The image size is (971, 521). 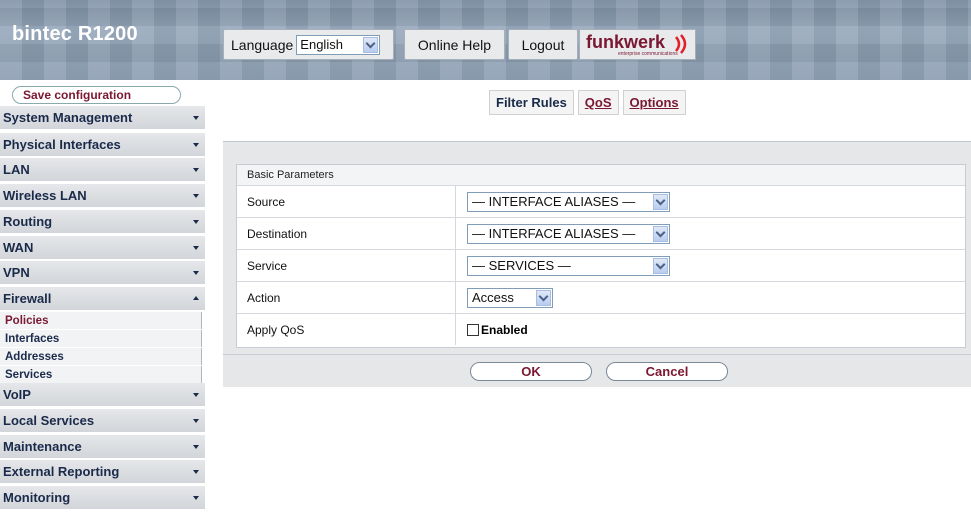 What do you see at coordinates (17, 394) in the screenshot?
I see `sidebar-item-label: VoIP` at bounding box center [17, 394].